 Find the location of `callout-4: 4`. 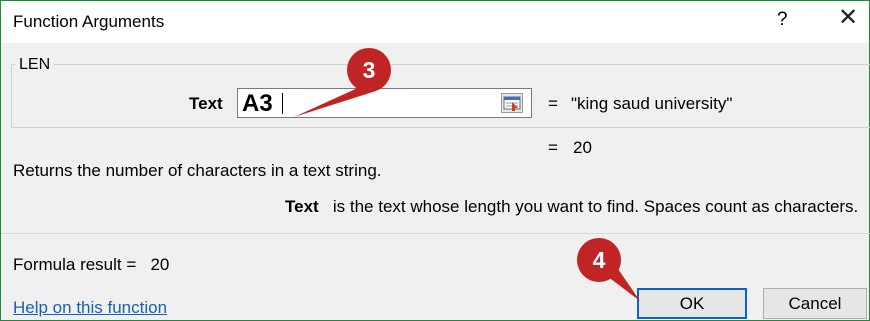

callout-4: 4 is located at coordinates (599, 260).